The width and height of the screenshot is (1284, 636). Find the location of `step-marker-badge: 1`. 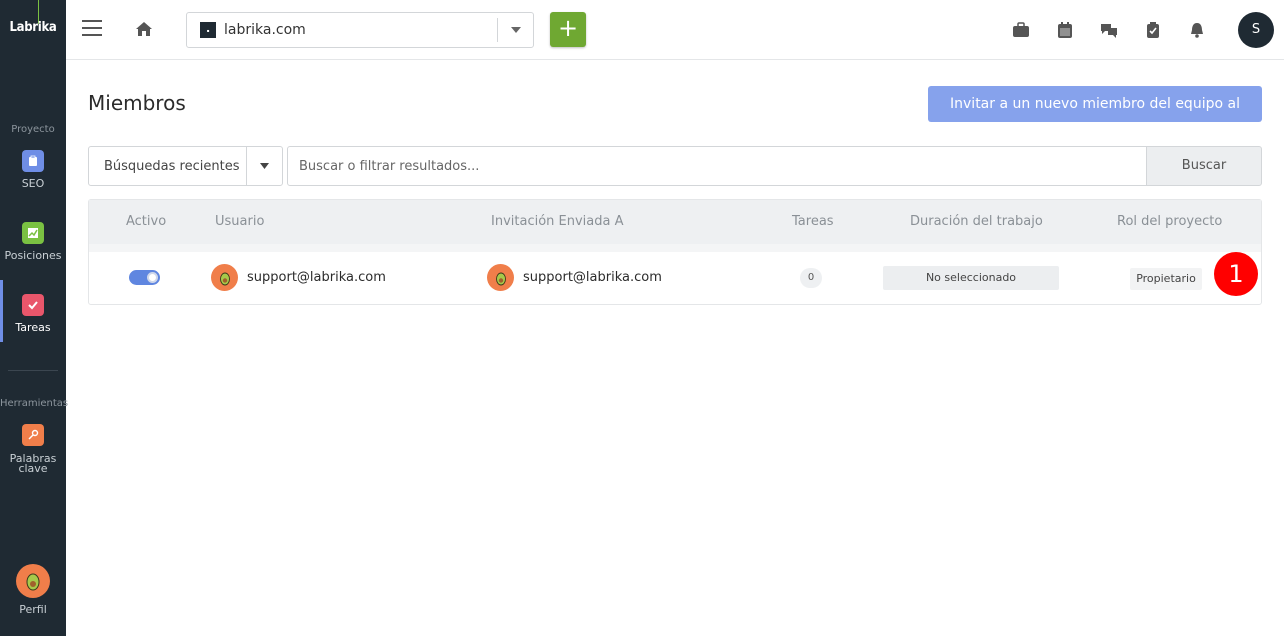

step-marker-badge: 1 is located at coordinates (1236, 274).